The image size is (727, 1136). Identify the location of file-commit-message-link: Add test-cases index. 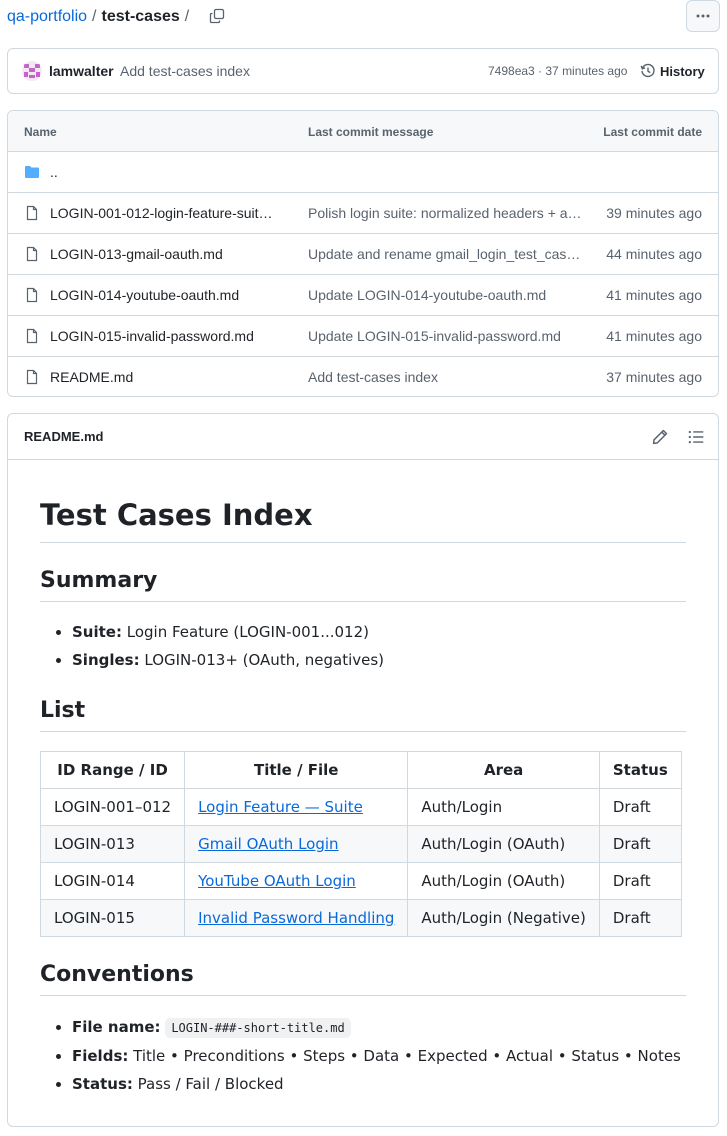
(447, 377).